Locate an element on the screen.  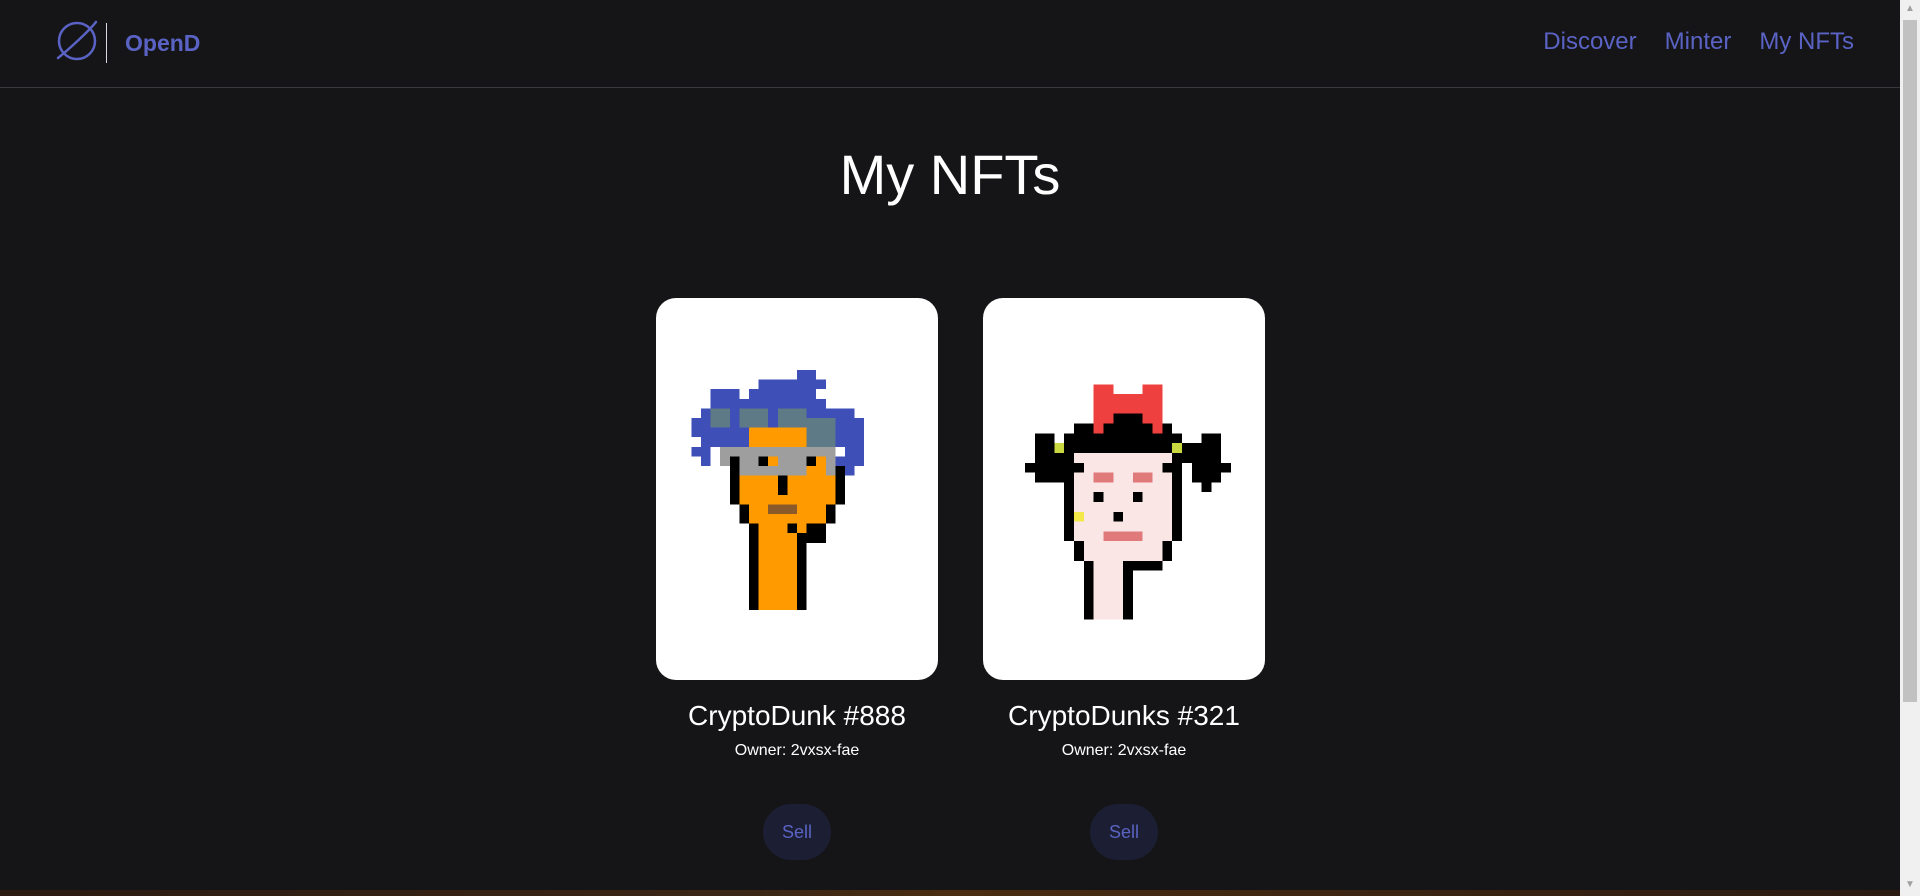
page-title: My NFTs is located at coordinates (950, 174).